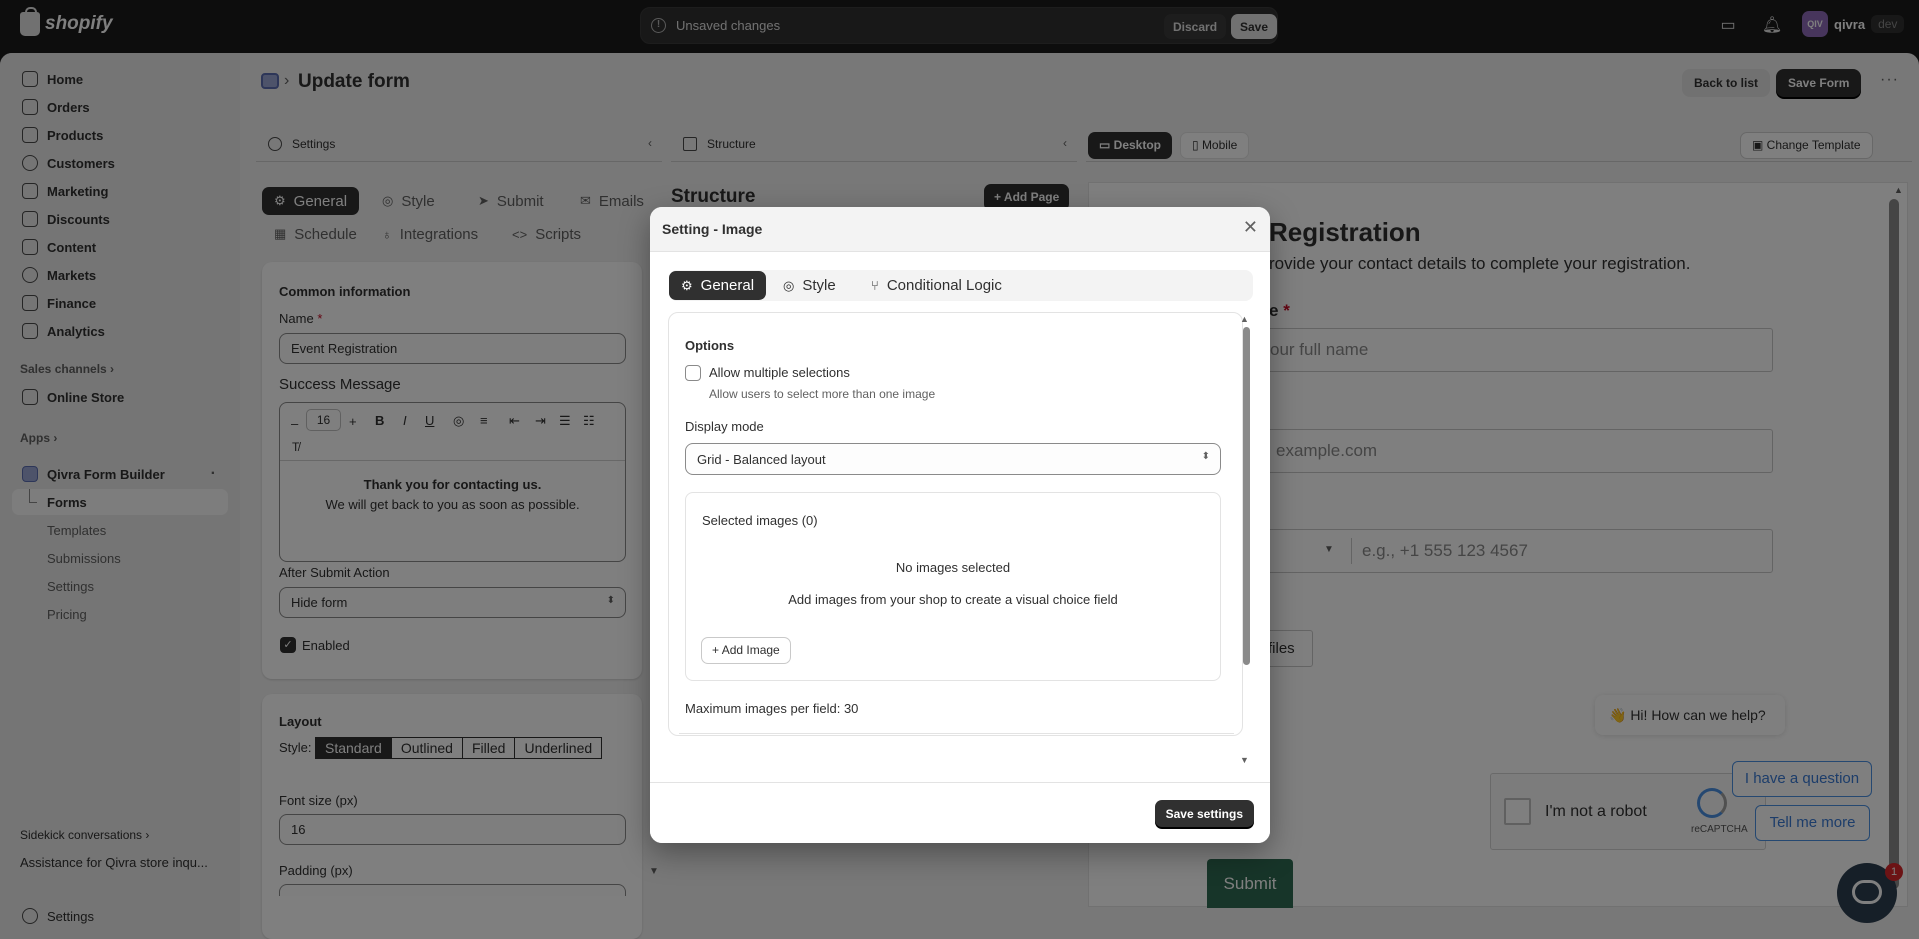 Image resolution: width=1919 pixels, height=939 pixels. What do you see at coordinates (953, 459) in the screenshot?
I see `display-mode-select: Grid - Balanced layout ⬍` at bounding box center [953, 459].